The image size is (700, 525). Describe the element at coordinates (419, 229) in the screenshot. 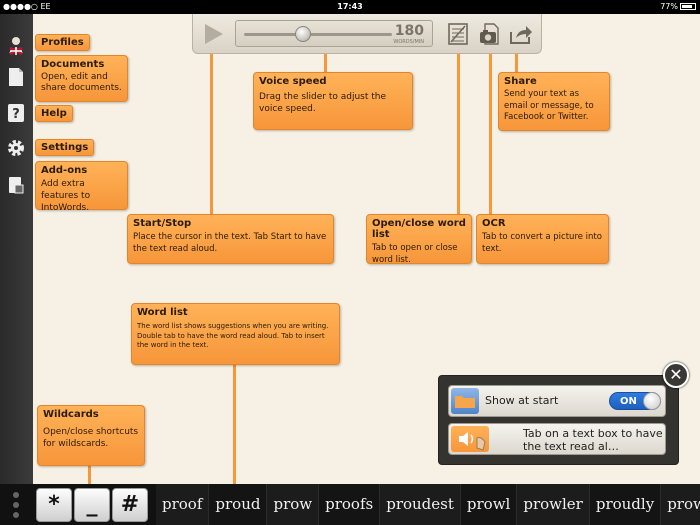

I see `callout-title: Open/close word list` at that location.